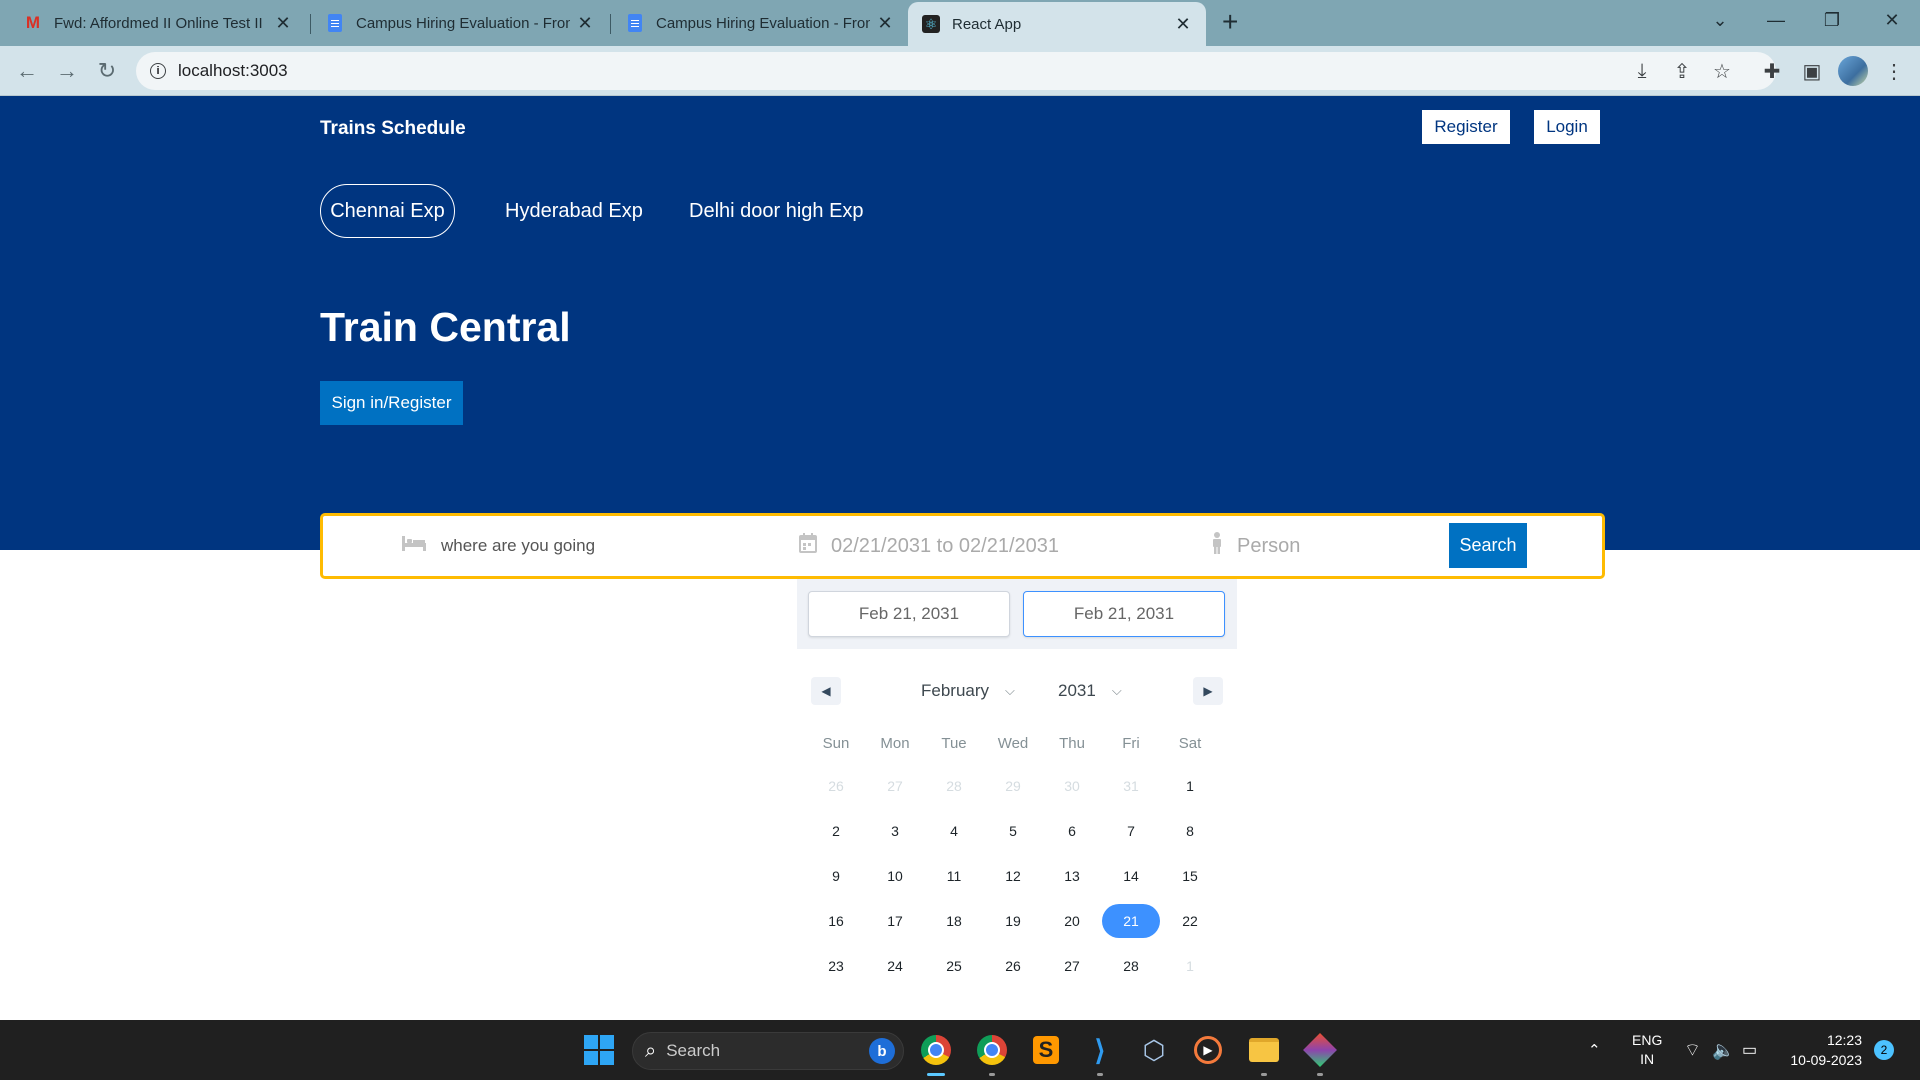 The width and height of the screenshot is (1920, 1080). I want to click on side-panel-icon: ▣, so click(1812, 71).